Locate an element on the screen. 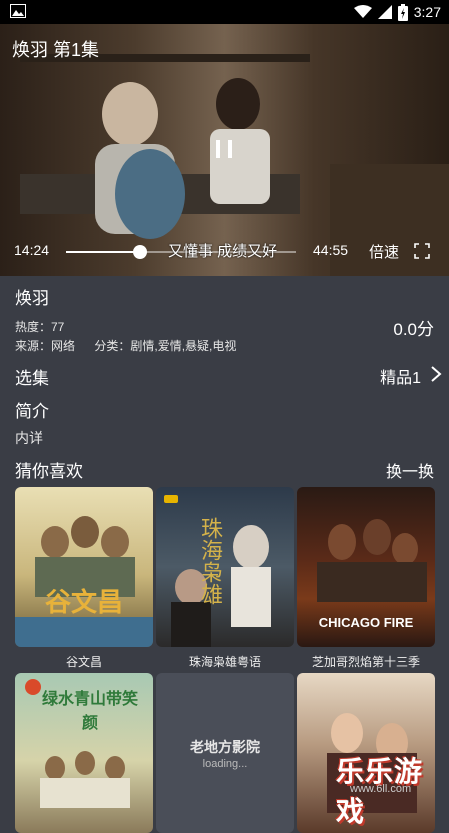  status-bar: 3:27 is located at coordinates (224, 12).